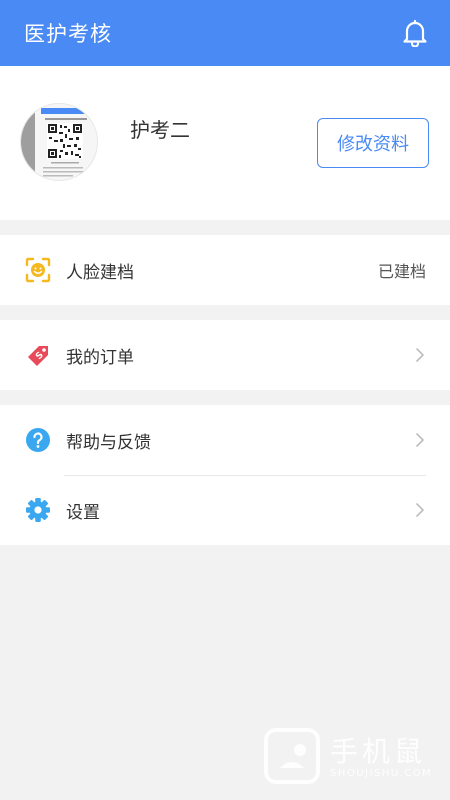  Describe the element at coordinates (225, 440) in the screenshot. I see `menu-item-help-feedback: 帮助与反馈` at that location.